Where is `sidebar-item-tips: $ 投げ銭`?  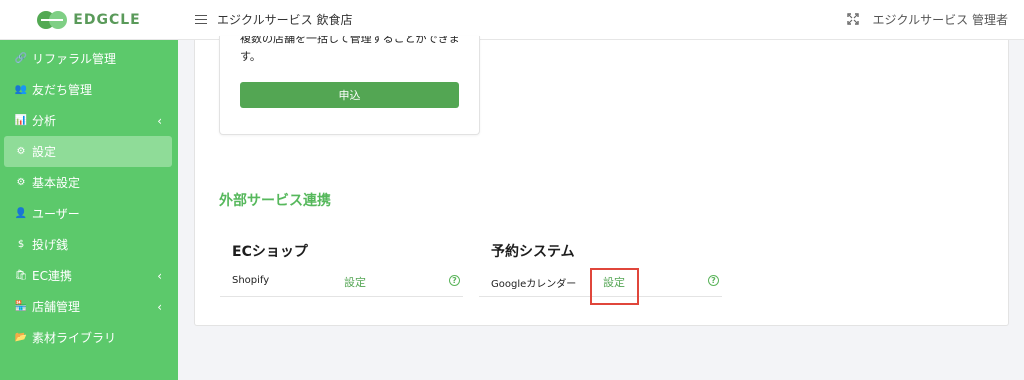
sidebar-item-tips: $ 投げ銭 is located at coordinates (89, 244).